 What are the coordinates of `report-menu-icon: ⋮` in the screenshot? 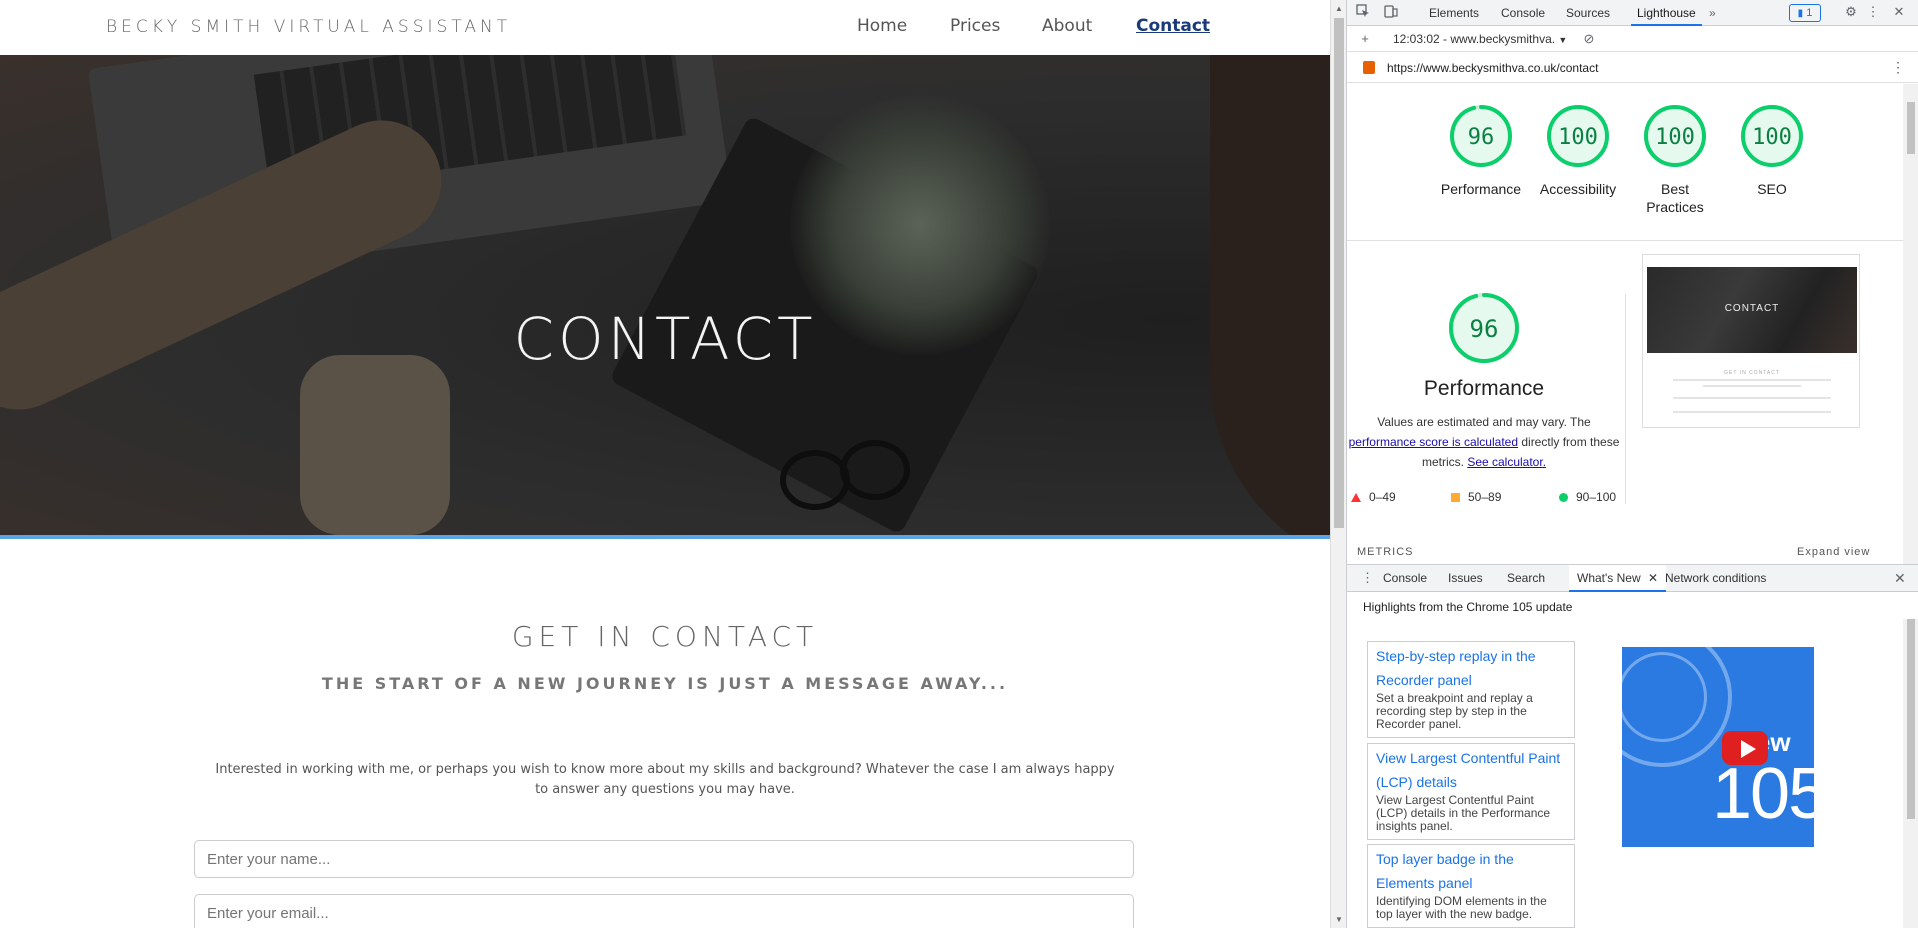 It's located at (1898, 67).